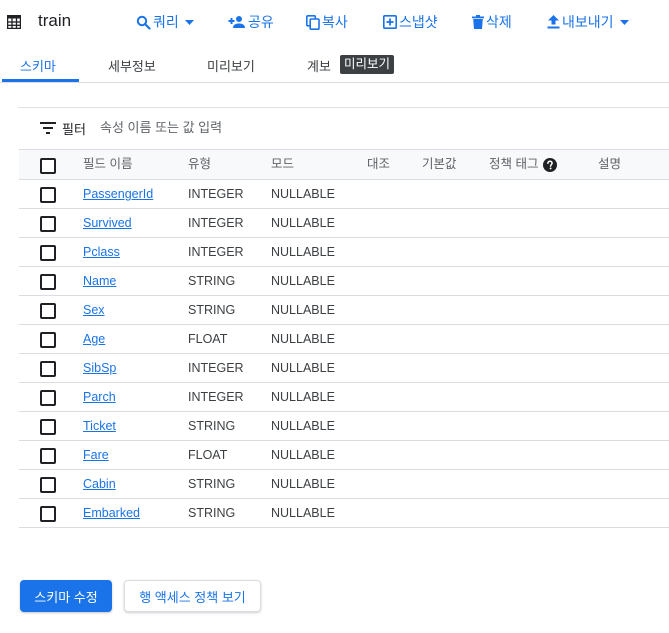  I want to click on copy-button-label: 복사, so click(335, 22).